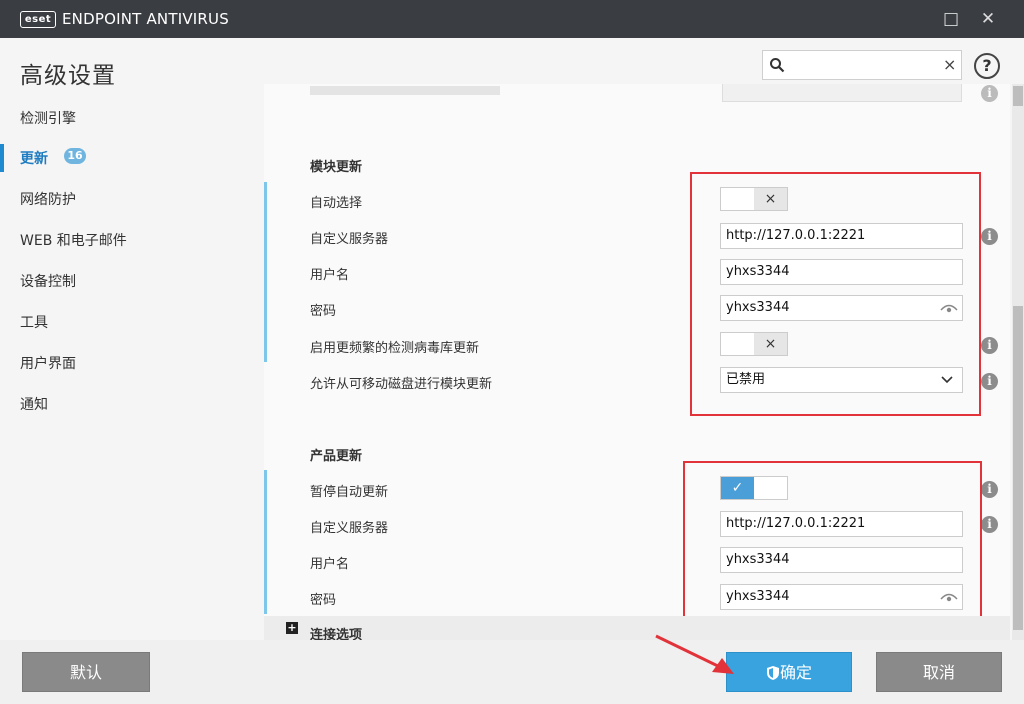  What do you see at coordinates (832, 542) in the screenshot?
I see `highlight-box-product` at bounding box center [832, 542].